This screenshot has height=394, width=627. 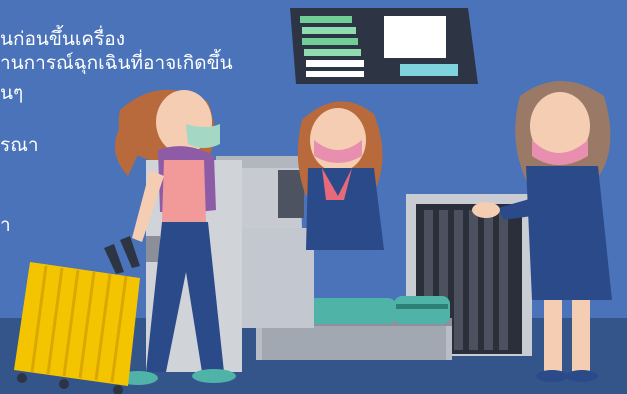 What do you see at coordinates (19, 145) in the screenshot?
I see `text-line-4: รณา` at bounding box center [19, 145].